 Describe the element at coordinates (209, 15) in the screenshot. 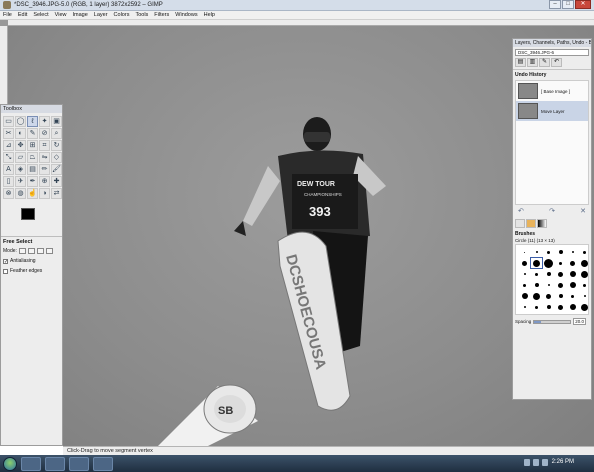

I see `menu-help: Help` at that location.